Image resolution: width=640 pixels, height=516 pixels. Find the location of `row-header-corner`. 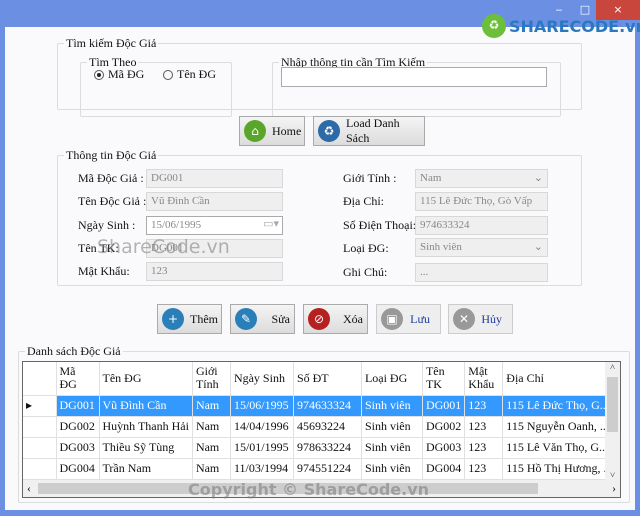

row-header-corner is located at coordinates (40, 379).